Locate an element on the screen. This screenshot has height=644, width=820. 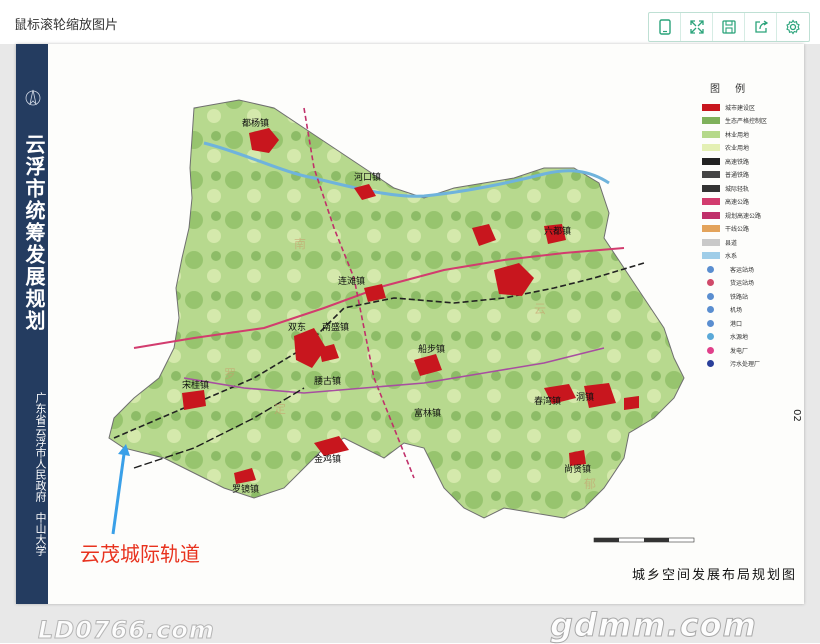
spine-organization: 广东省云浮市人民政府 is located at coordinates (40, 447).